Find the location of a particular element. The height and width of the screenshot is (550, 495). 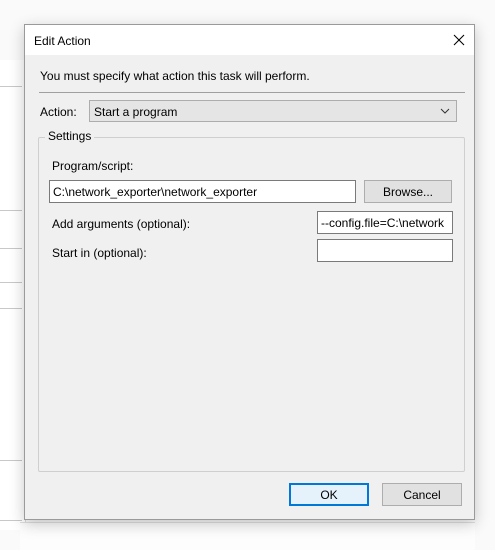

arguments-label: Add arguments (optional): is located at coordinates (121, 224).